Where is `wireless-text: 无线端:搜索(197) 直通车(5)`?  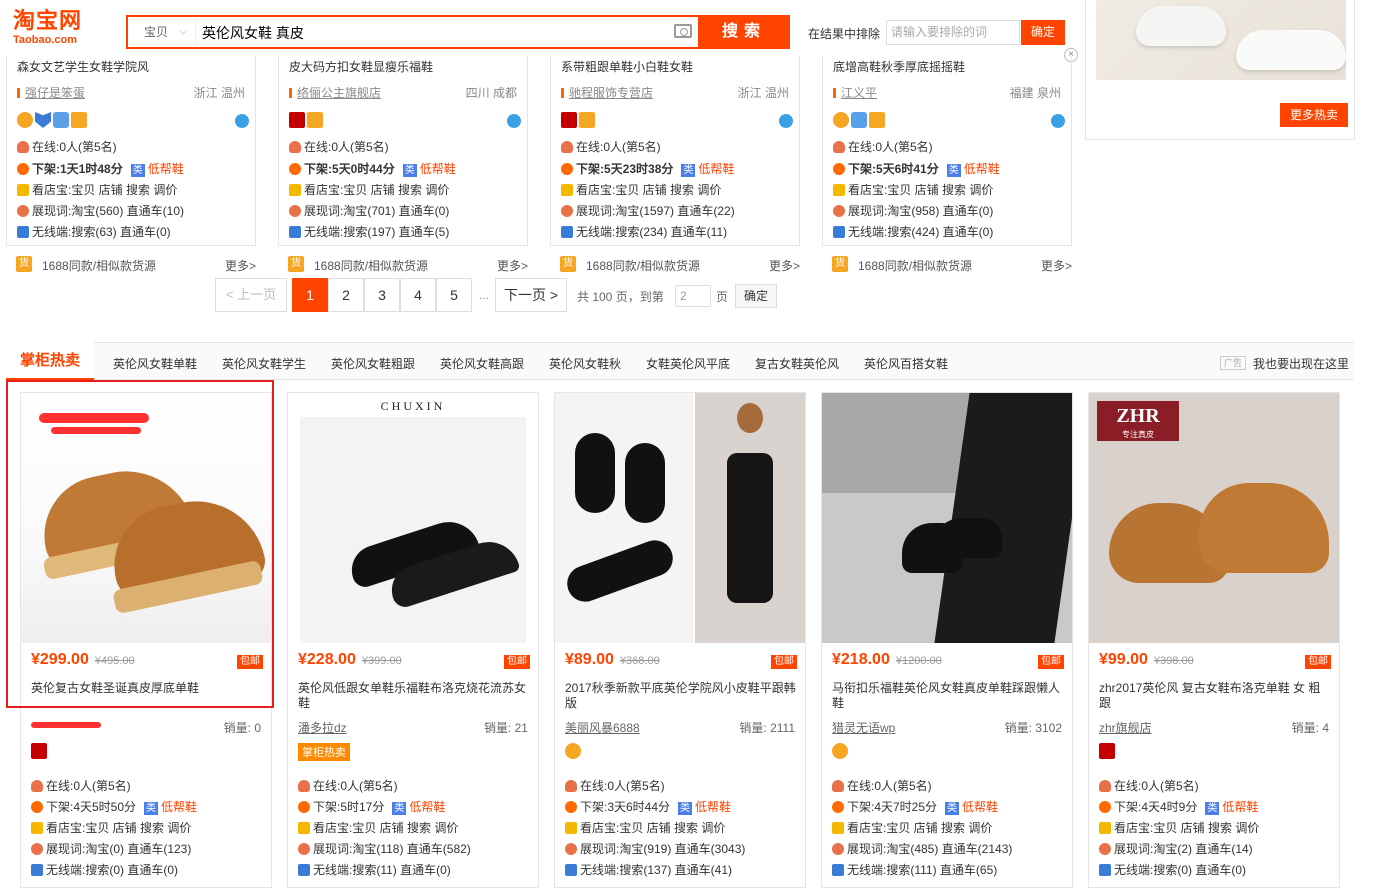
wireless-text: 无线端:搜索(197) 直通车(5) is located at coordinates (376, 232).